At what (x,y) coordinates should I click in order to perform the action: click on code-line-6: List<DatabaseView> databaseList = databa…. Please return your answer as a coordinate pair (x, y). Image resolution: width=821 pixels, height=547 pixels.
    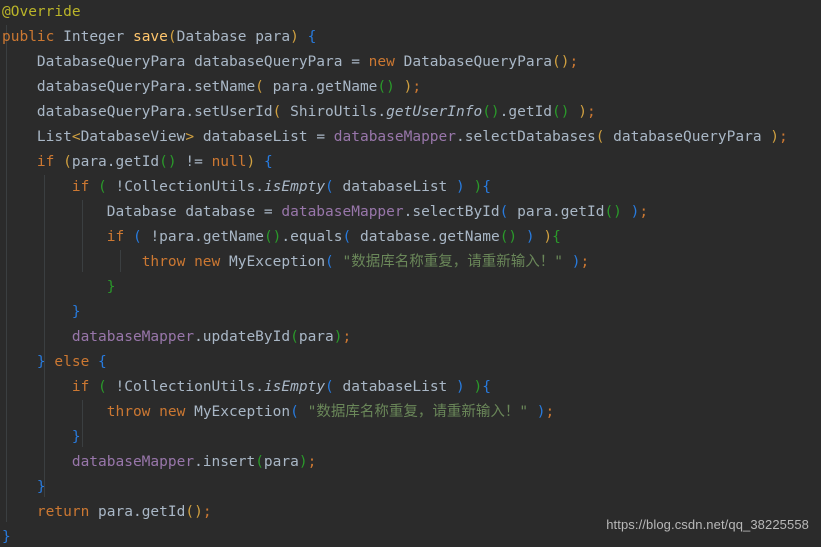
    Looking at the image, I should click on (412, 137).